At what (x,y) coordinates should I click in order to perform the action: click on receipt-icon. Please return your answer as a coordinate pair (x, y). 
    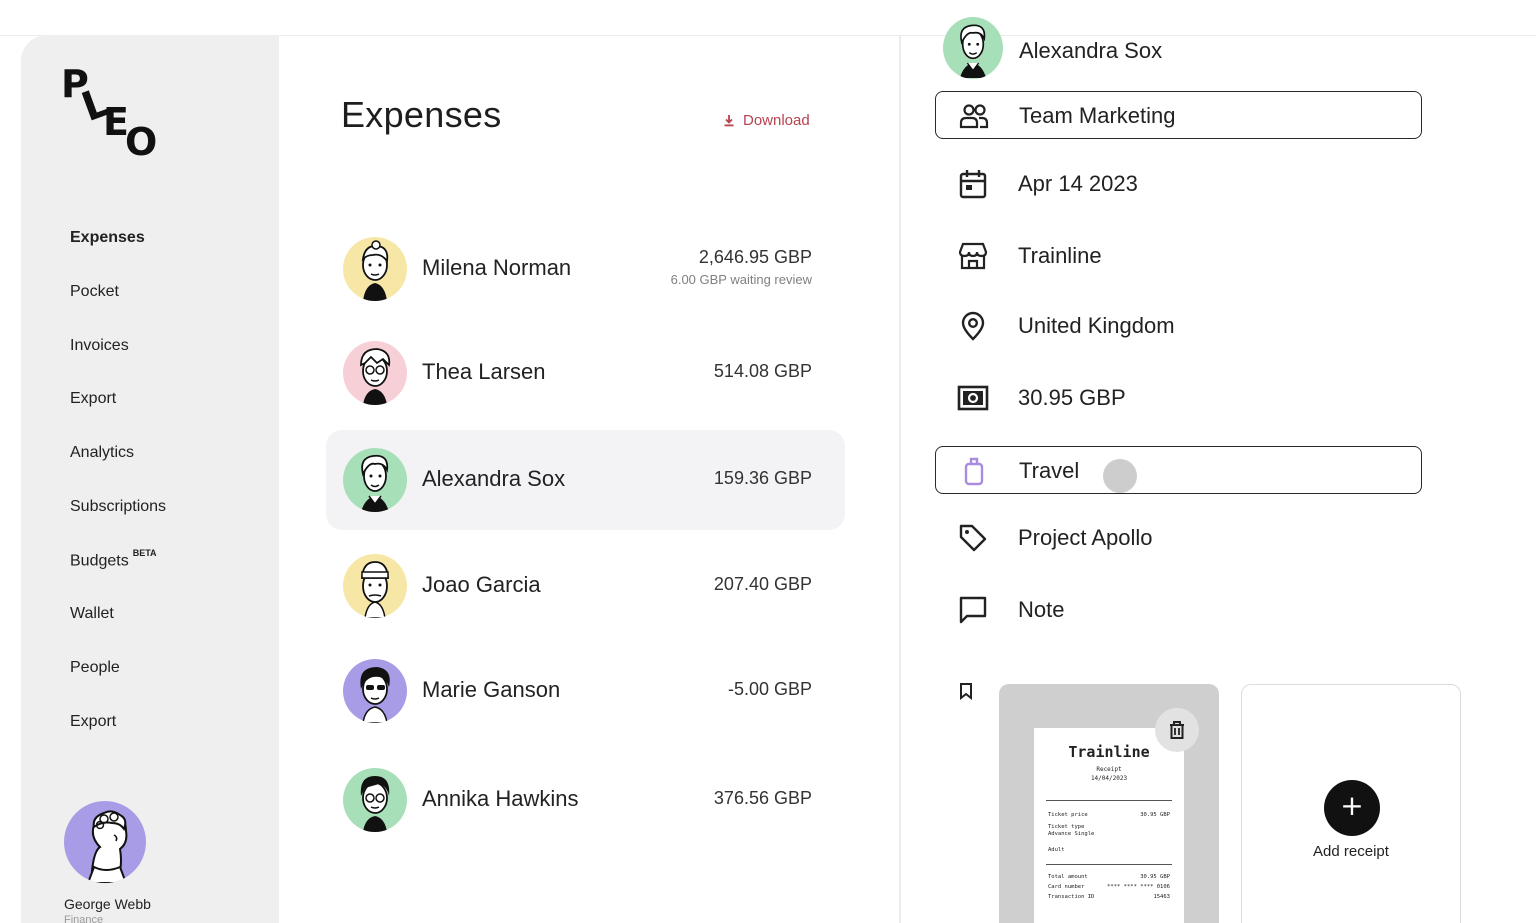
    Looking at the image, I should click on (966, 693).